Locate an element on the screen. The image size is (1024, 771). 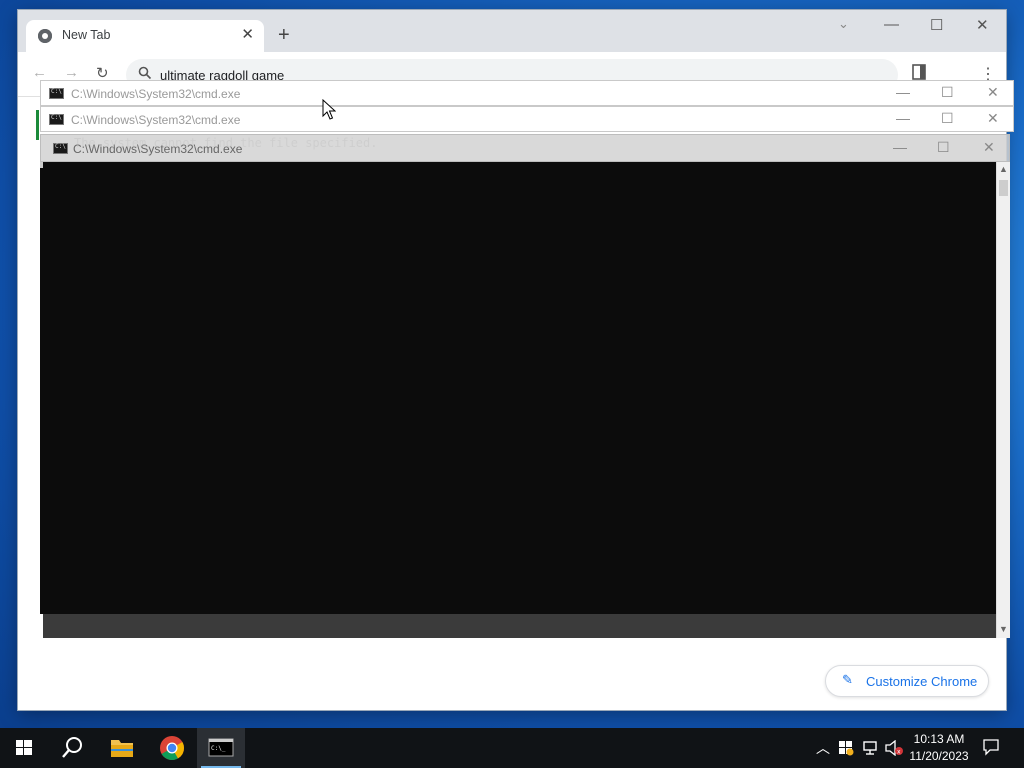
scroll-thumb is located at coordinates (1003, 188).